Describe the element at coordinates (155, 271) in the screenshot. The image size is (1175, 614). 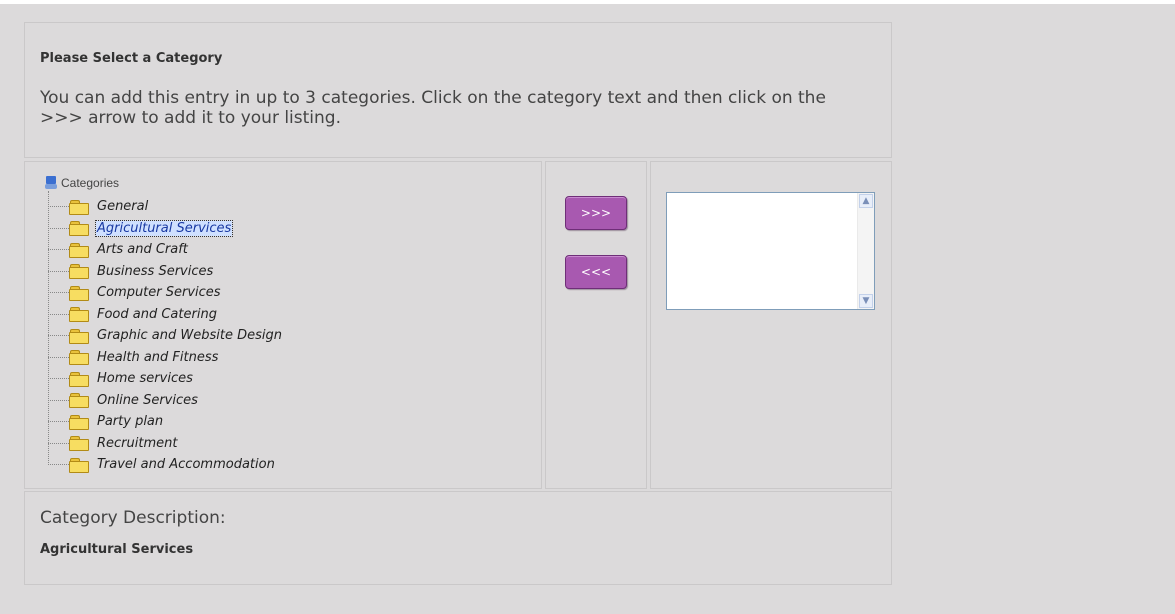
I see `tree-item-label: Business Services` at that location.